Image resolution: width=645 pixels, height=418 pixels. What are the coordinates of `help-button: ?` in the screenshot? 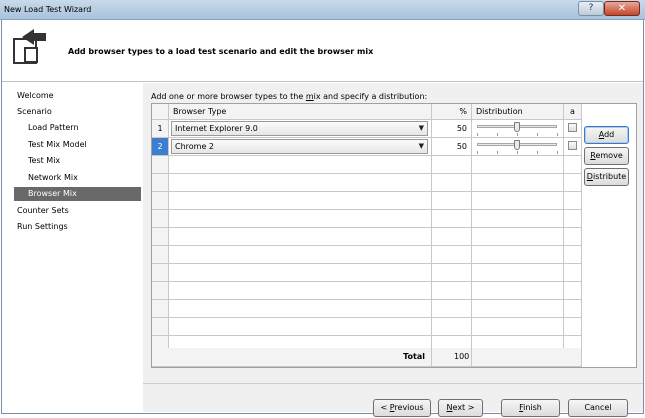 It's located at (591, 8).